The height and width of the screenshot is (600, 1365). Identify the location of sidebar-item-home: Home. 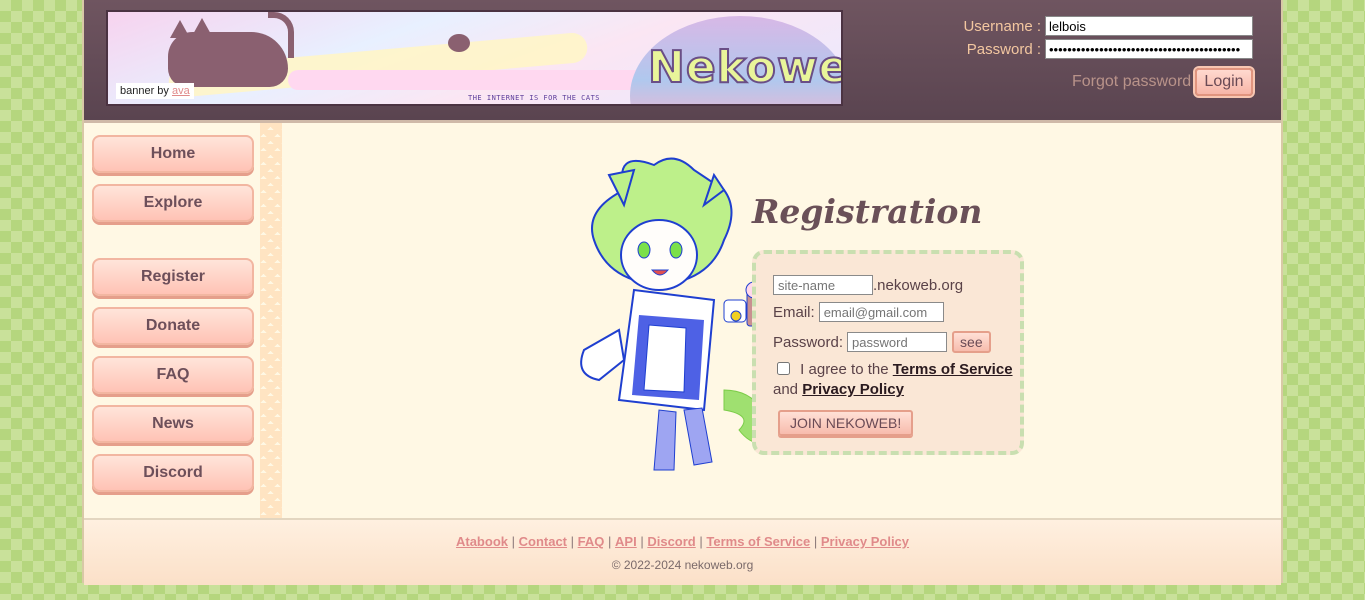
(173, 154).